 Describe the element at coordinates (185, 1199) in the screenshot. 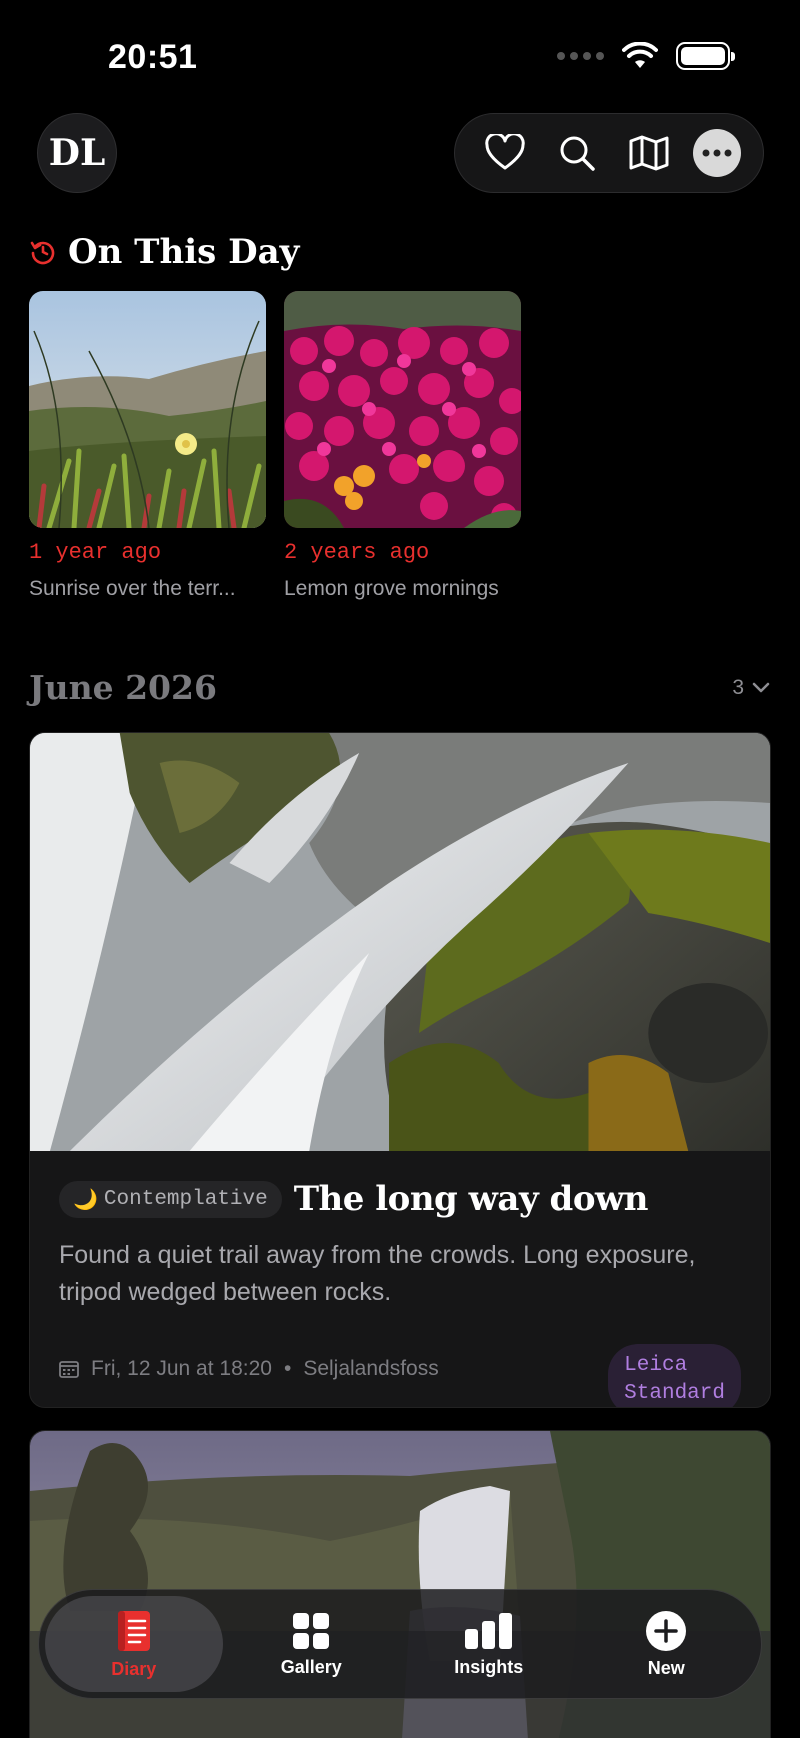

I see `mood-label: Contemplative` at that location.